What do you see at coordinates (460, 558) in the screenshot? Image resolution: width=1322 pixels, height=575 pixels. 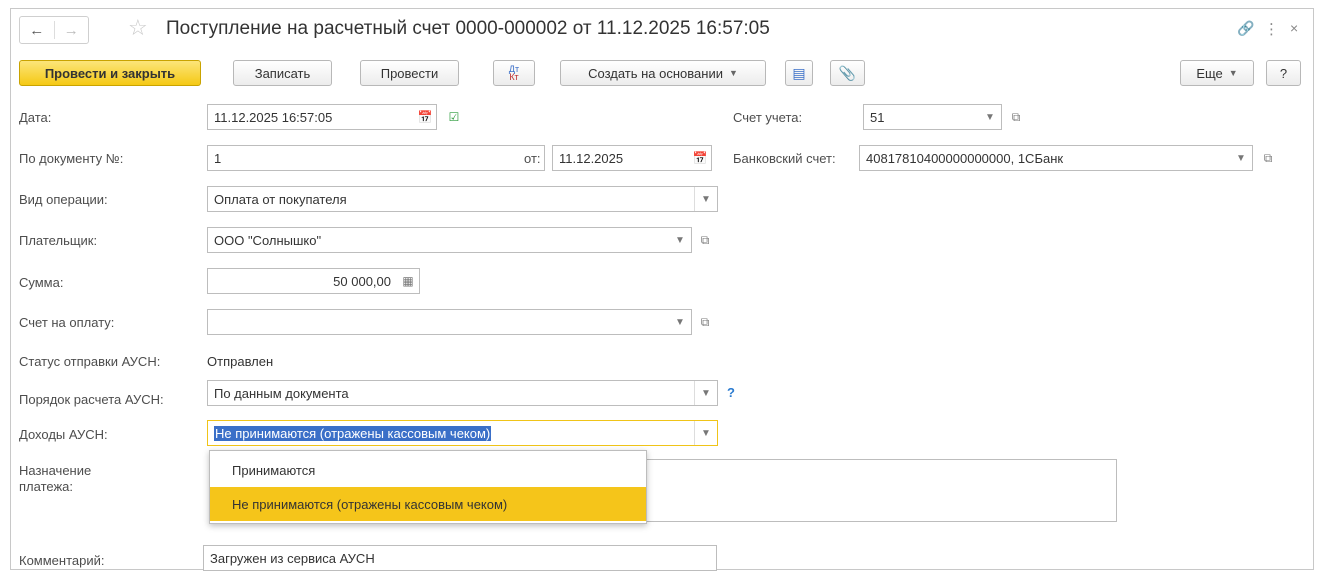 I see `comment-field: Загружен из сервиса АУСН` at bounding box center [460, 558].